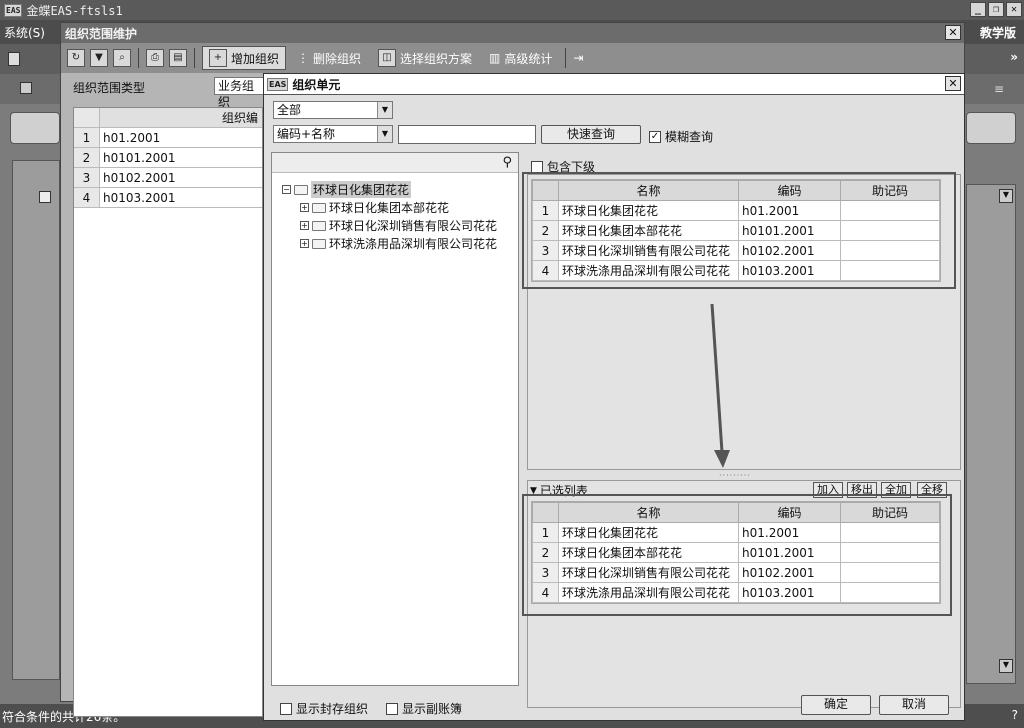 This screenshot has width=1024, height=728. I want to click on delete-org-button: ⋮ 删除组织, so click(329, 58).